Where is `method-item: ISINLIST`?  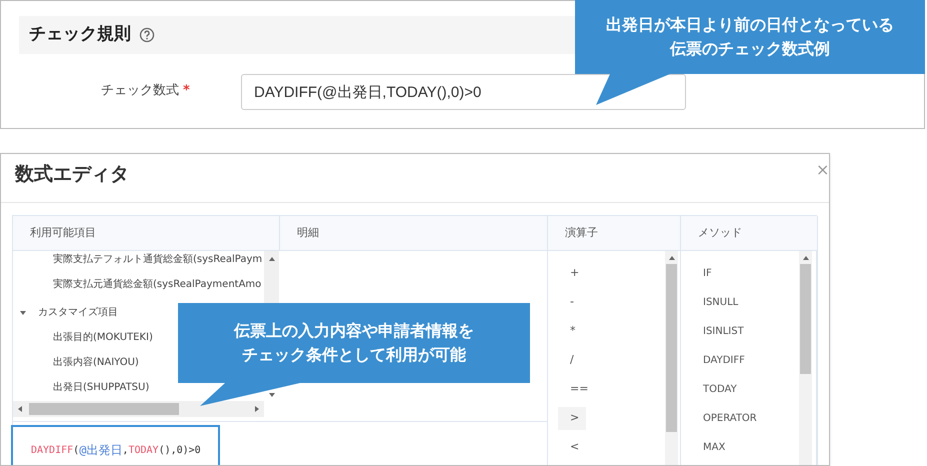 method-item: ISINLIST is located at coordinates (723, 331).